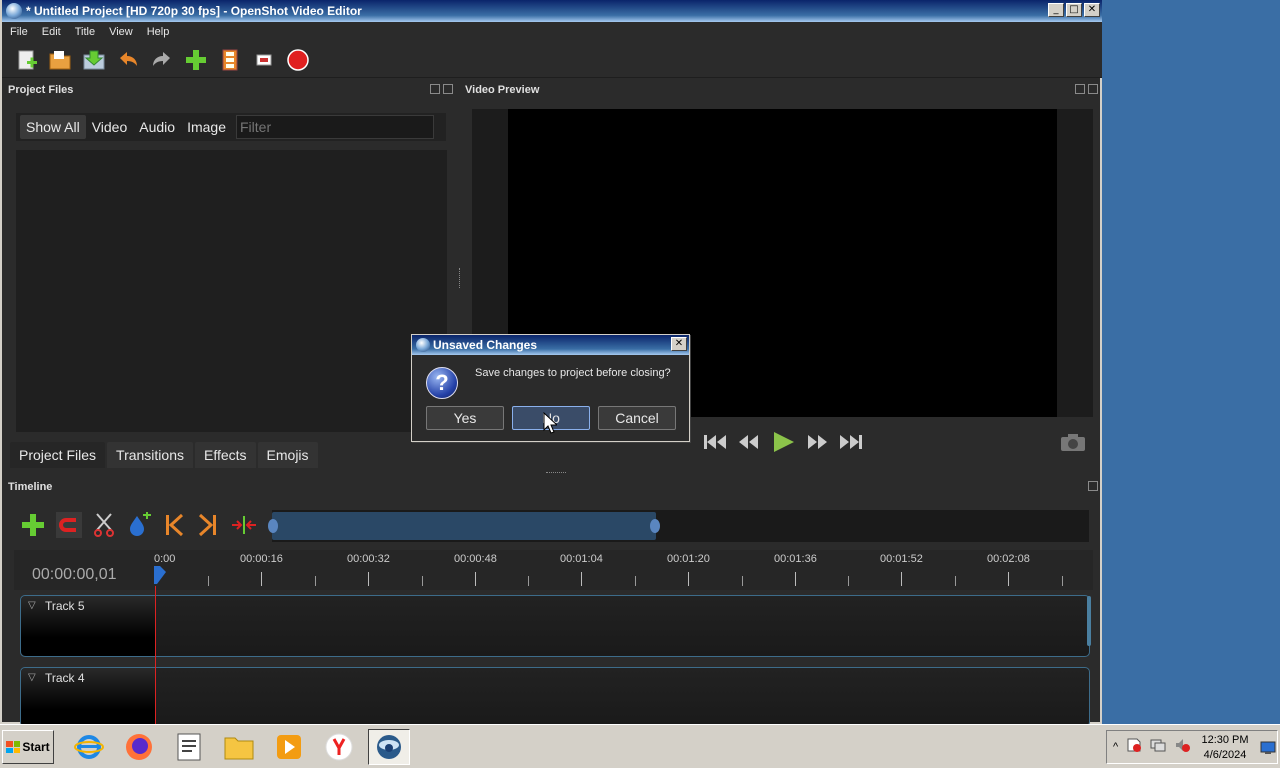  What do you see at coordinates (244, 527) in the screenshot?
I see `center-timeline-icon` at bounding box center [244, 527].